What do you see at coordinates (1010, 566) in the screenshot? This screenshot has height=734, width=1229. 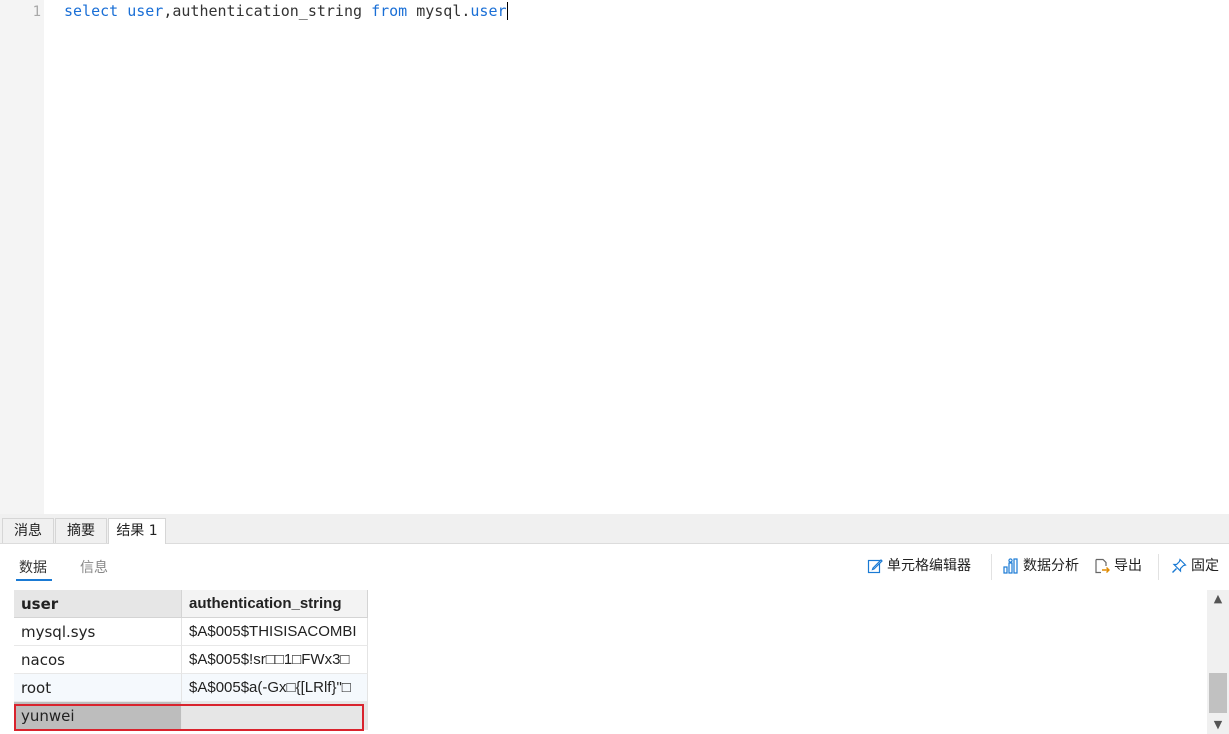 I see `bar-chart-icon` at bounding box center [1010, 566].